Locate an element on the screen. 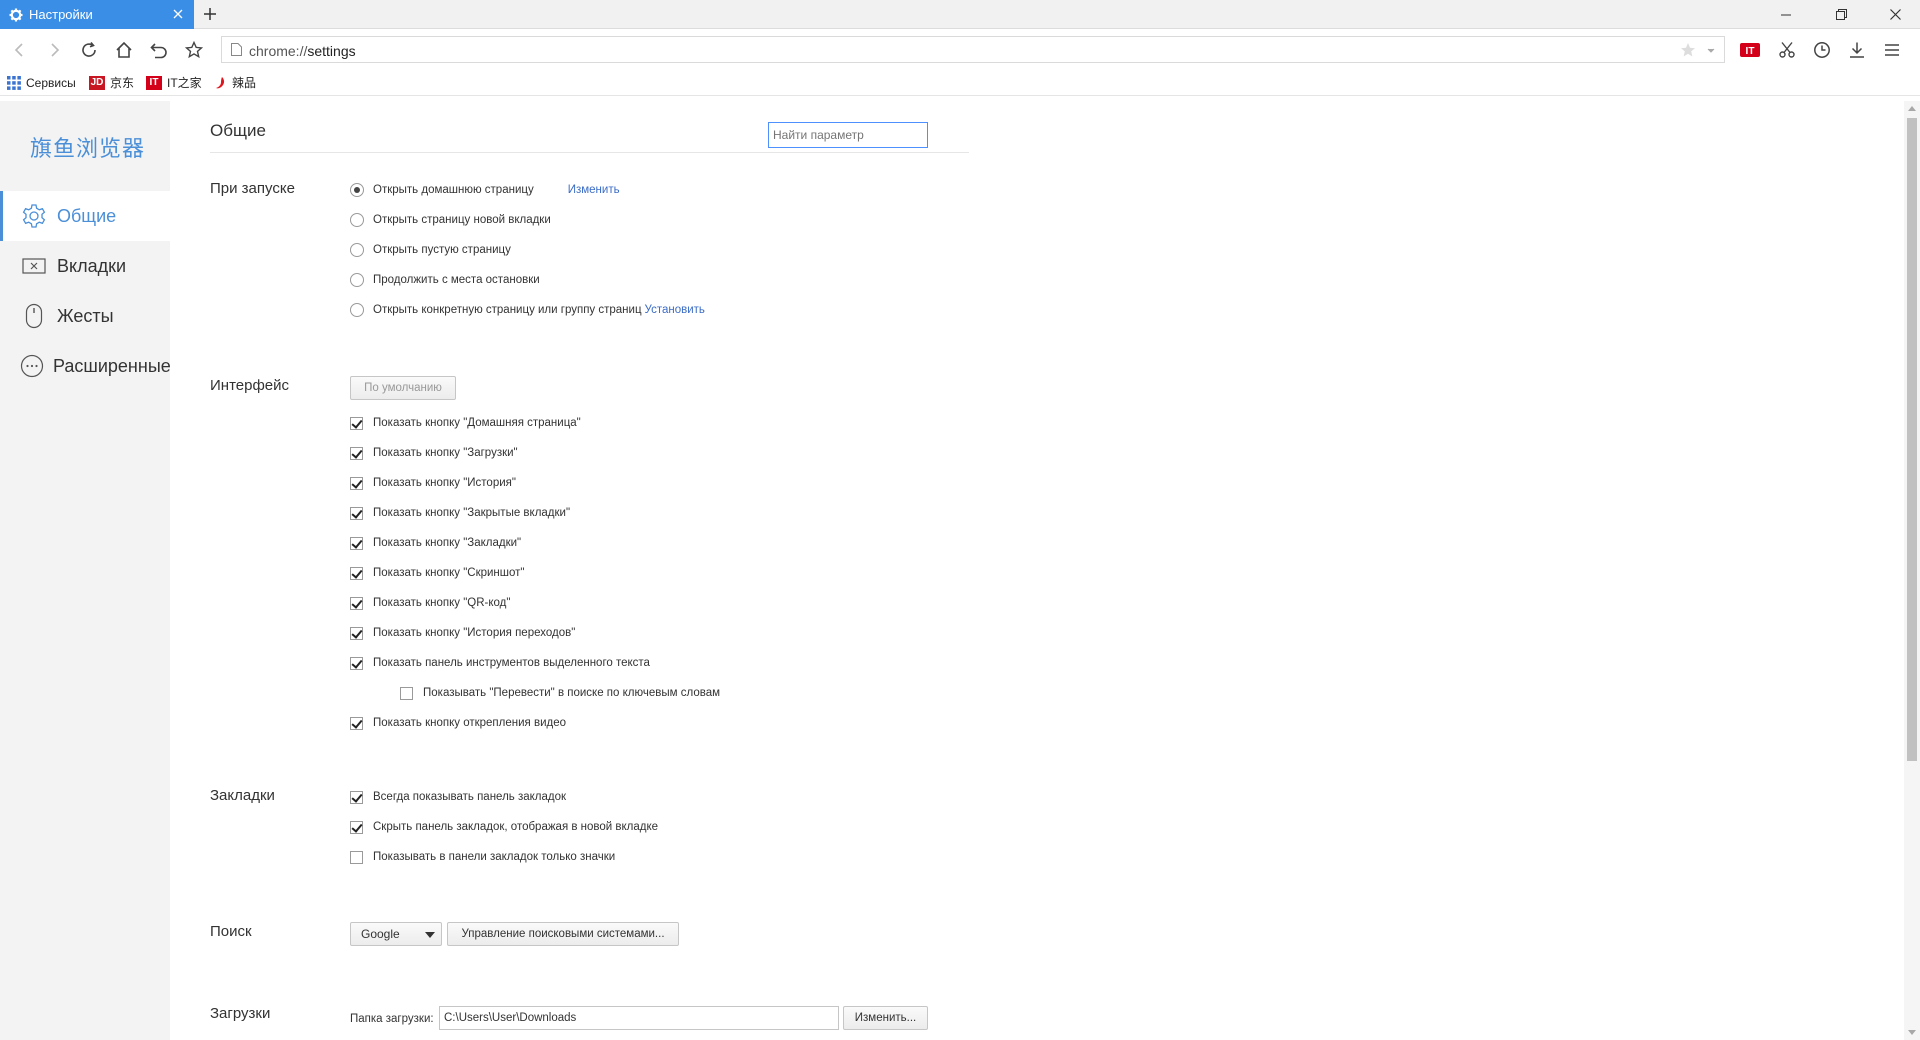  bookmark-services: Сервисы is located at coordinates (41, 82).